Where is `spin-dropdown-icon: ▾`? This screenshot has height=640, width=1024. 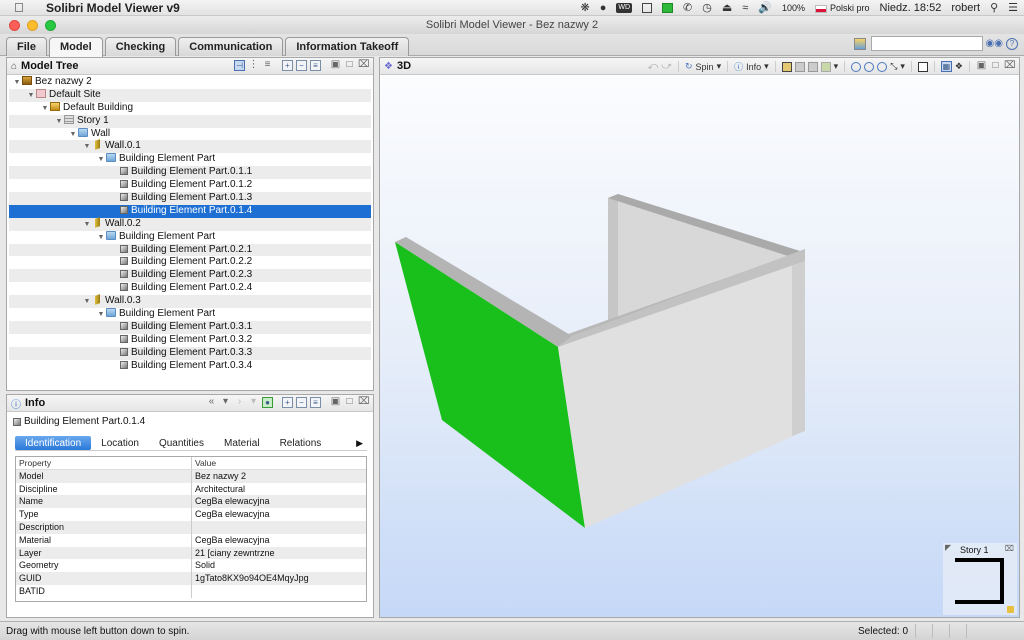
spin-dropdown-icon: ▾ is located at coordinates (719, 66).